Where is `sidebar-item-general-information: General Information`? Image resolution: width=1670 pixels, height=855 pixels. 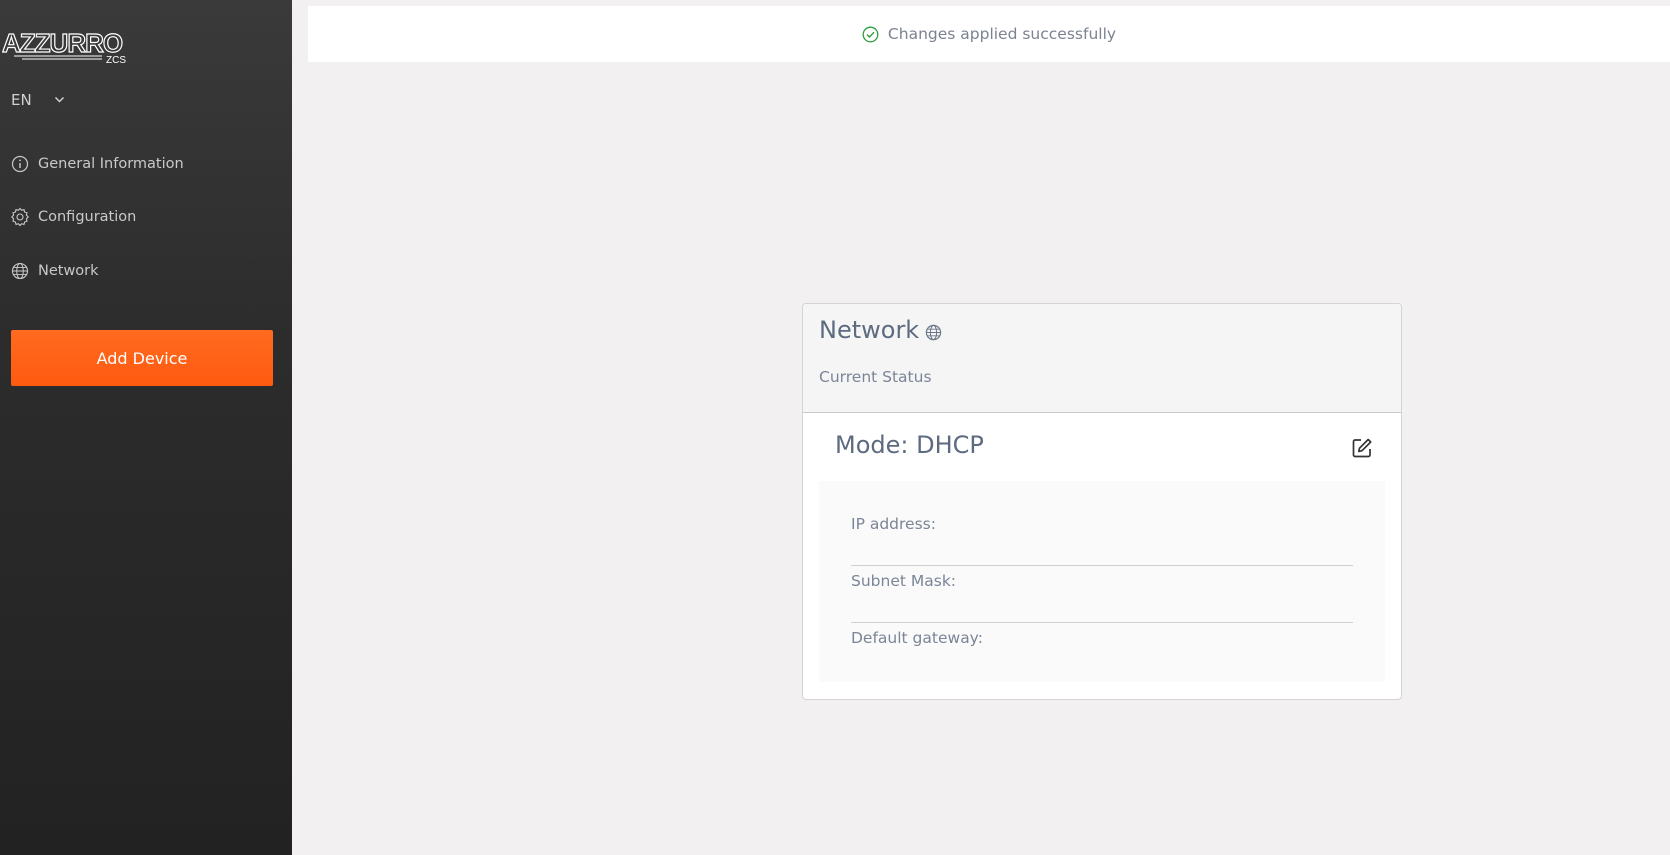 sidebar-item-general-information: General Information is located at coordinates (97, 164).